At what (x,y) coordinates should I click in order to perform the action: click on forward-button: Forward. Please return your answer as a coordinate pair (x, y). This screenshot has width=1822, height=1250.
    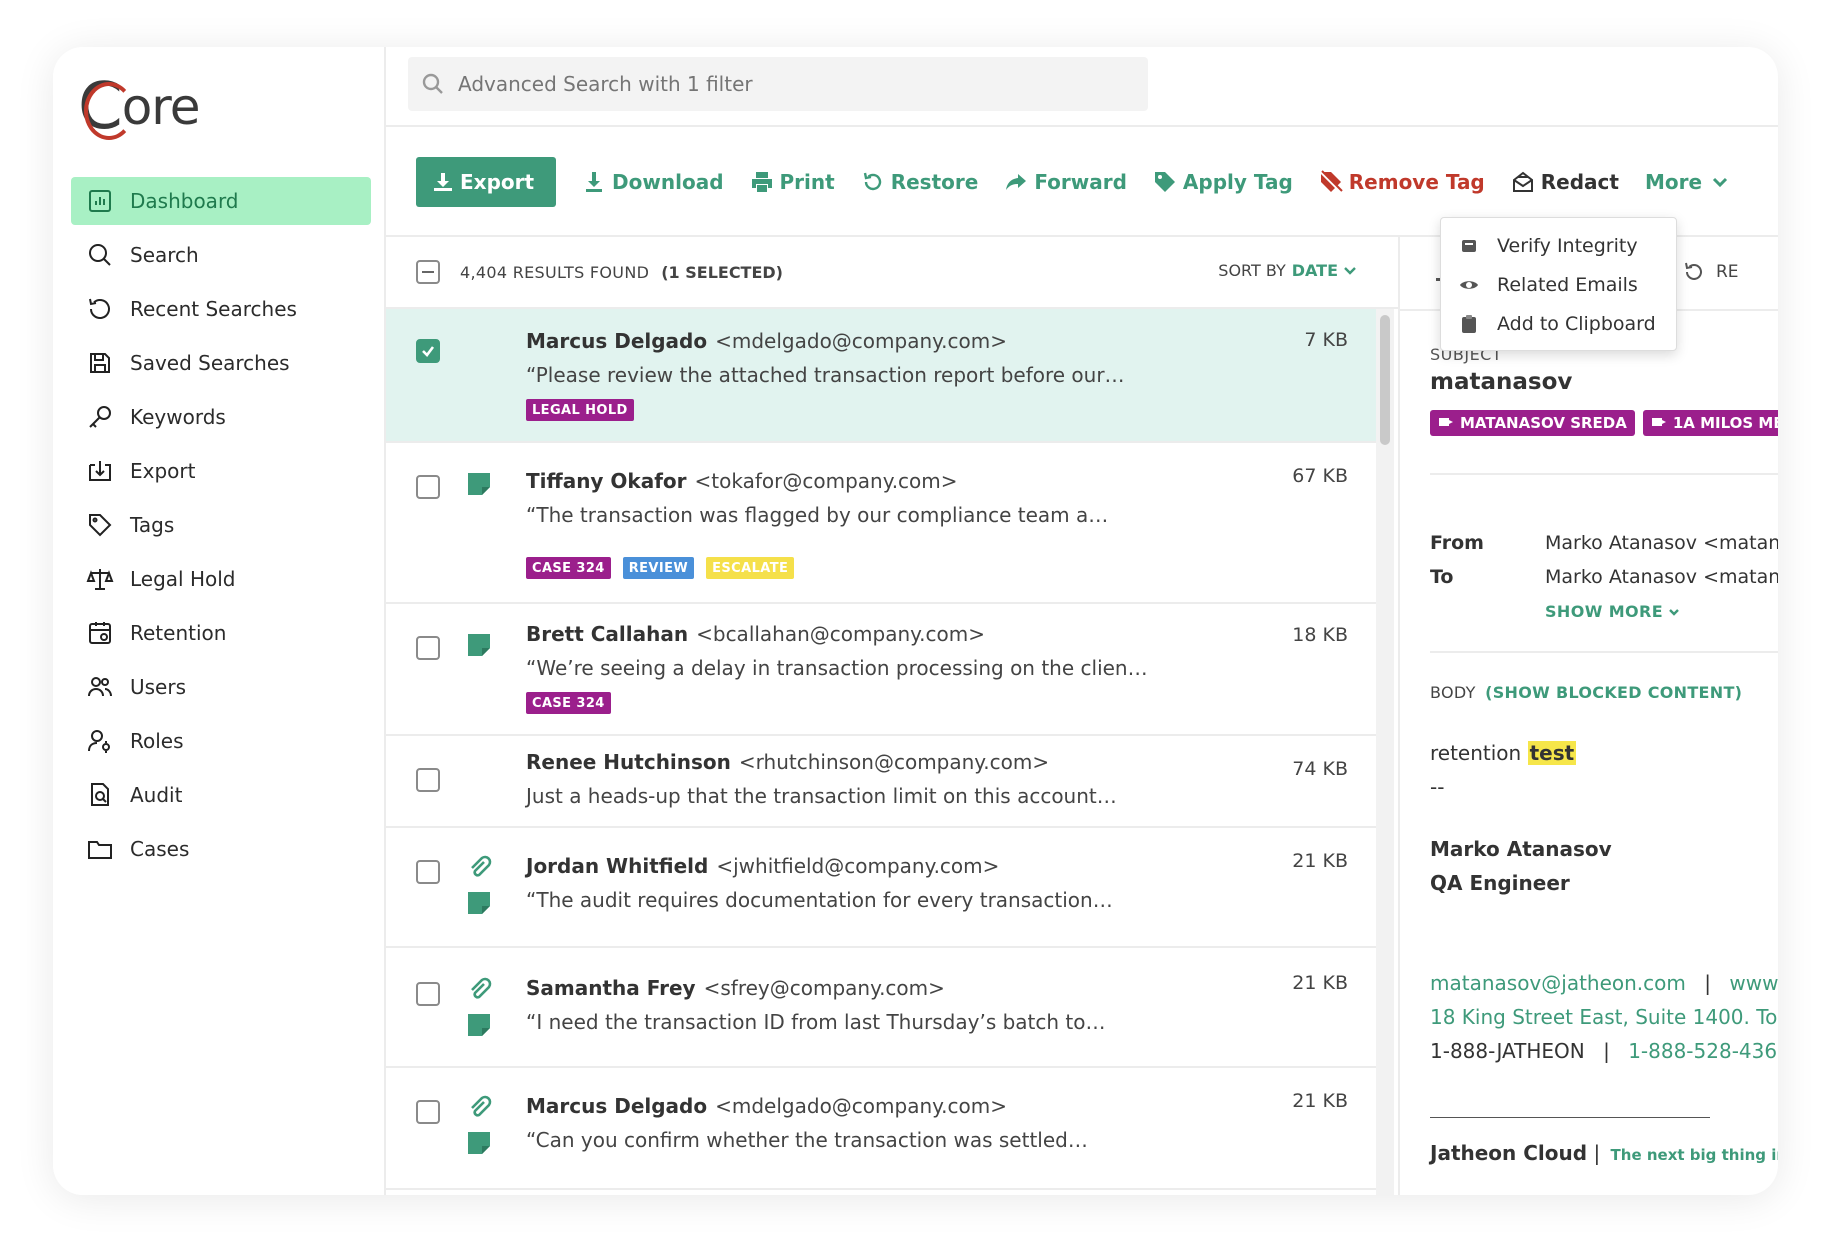
    Looking at the image, I should click on (1065, 182).